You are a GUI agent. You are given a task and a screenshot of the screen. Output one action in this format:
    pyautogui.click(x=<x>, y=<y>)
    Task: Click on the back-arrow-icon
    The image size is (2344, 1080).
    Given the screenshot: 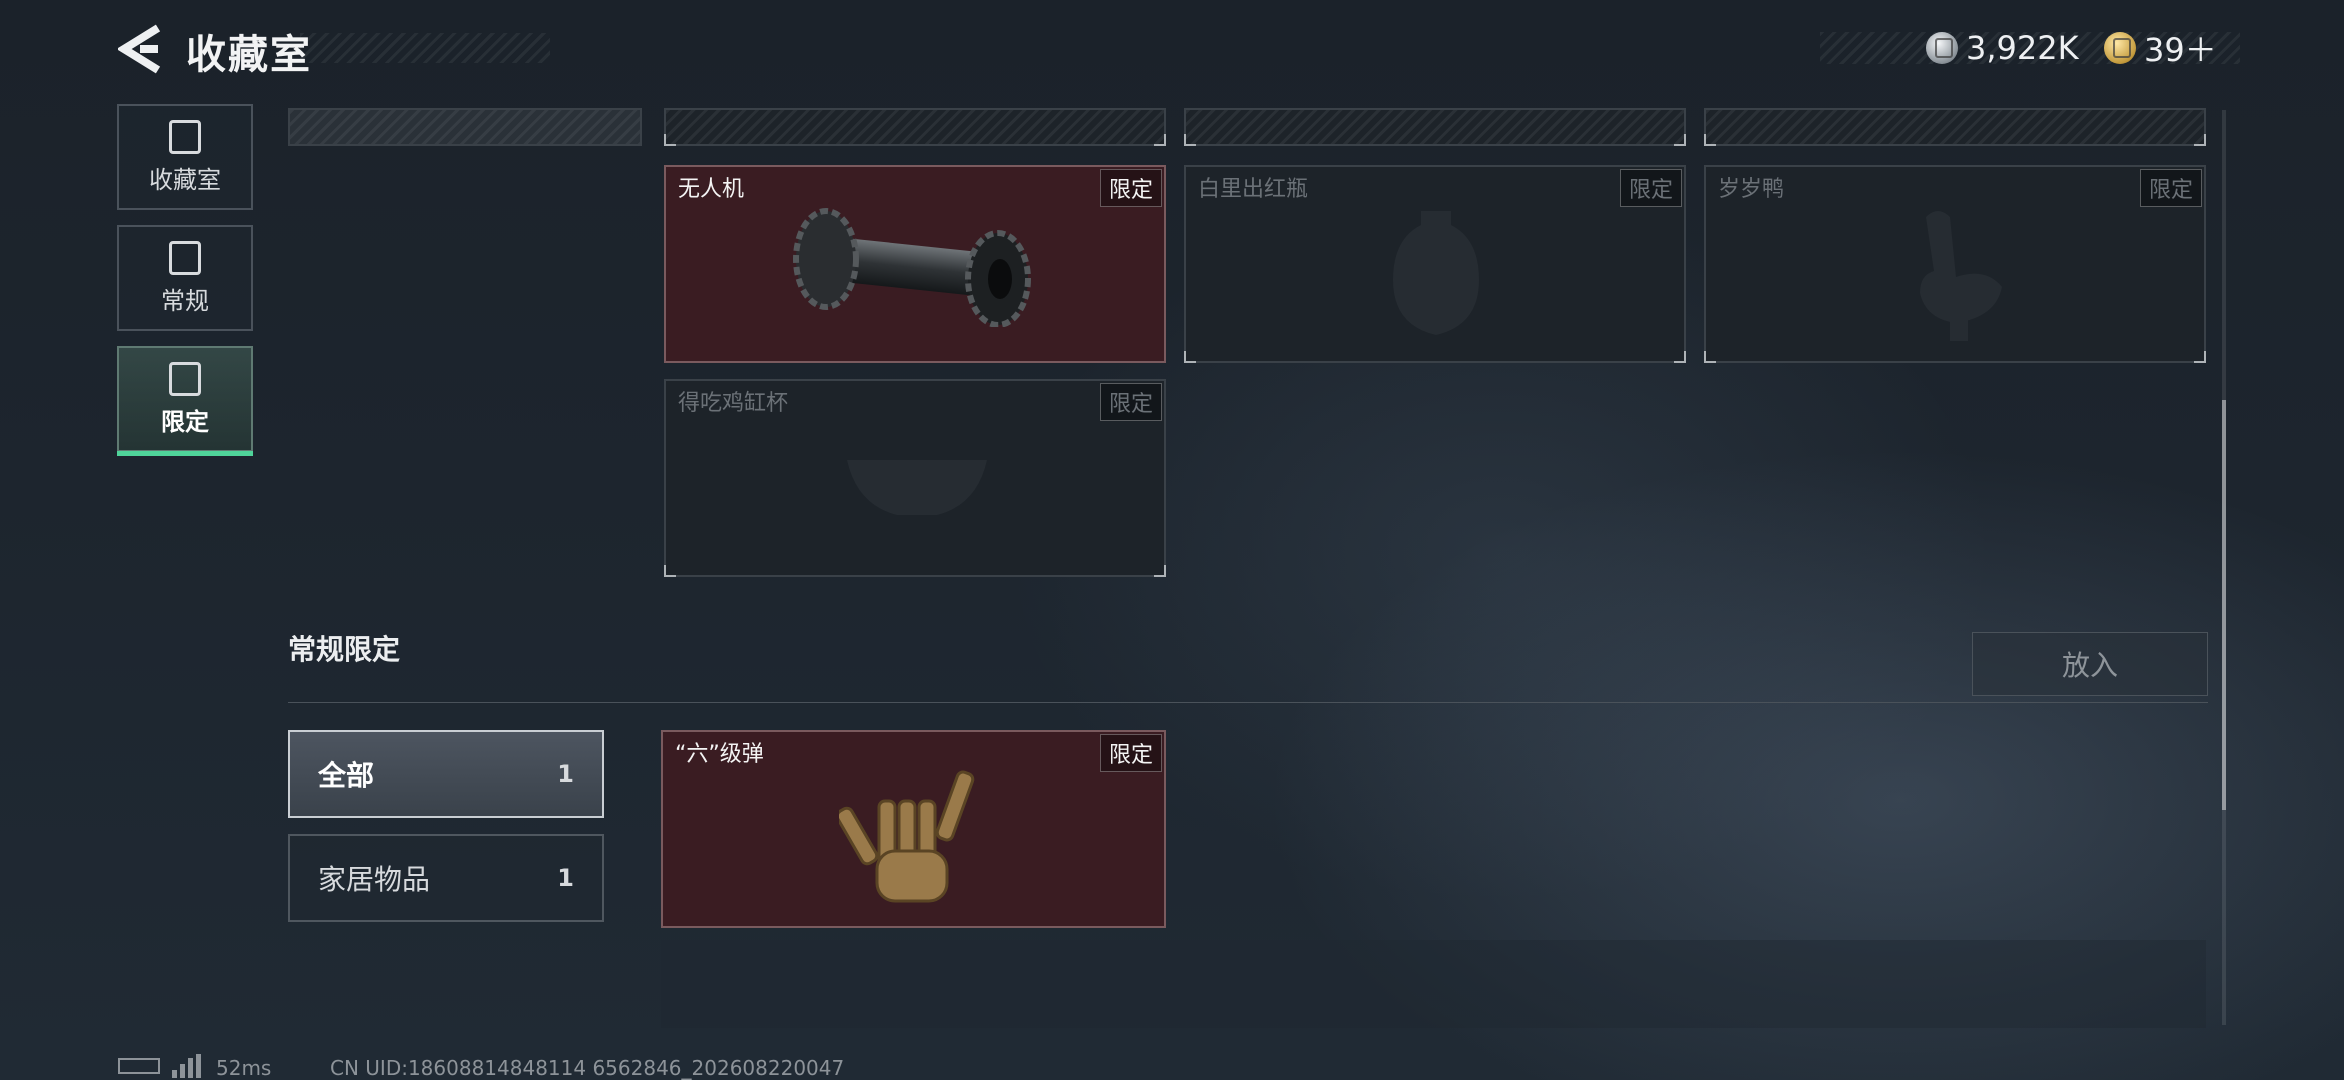 What is the action you would take?
    pyautogui.click(x=140, y=49)
    